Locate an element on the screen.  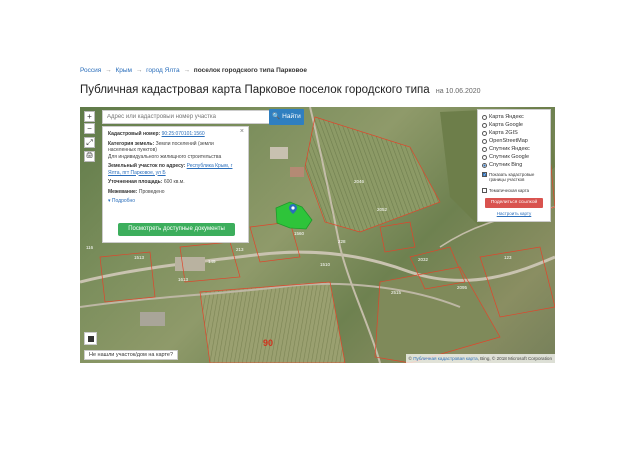
print-icon: 🖨 is located at coordinates (89, 156).